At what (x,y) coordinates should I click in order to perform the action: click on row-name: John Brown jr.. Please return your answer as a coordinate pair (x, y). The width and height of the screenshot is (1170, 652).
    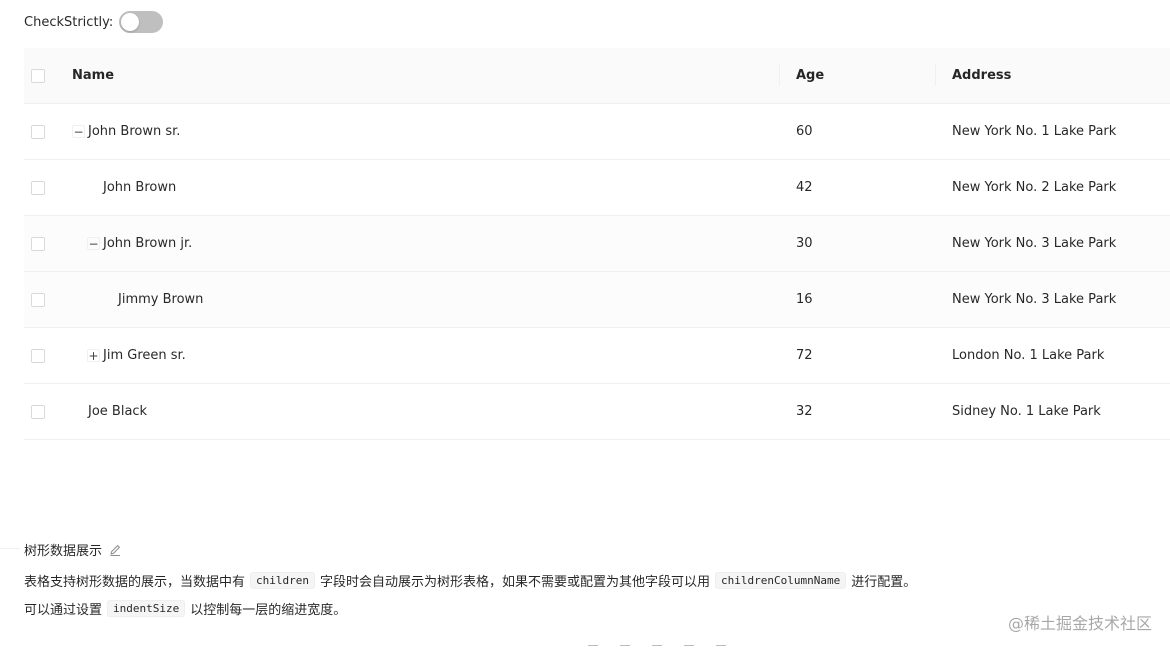
    Looking at the image, I should click on (148, 243).